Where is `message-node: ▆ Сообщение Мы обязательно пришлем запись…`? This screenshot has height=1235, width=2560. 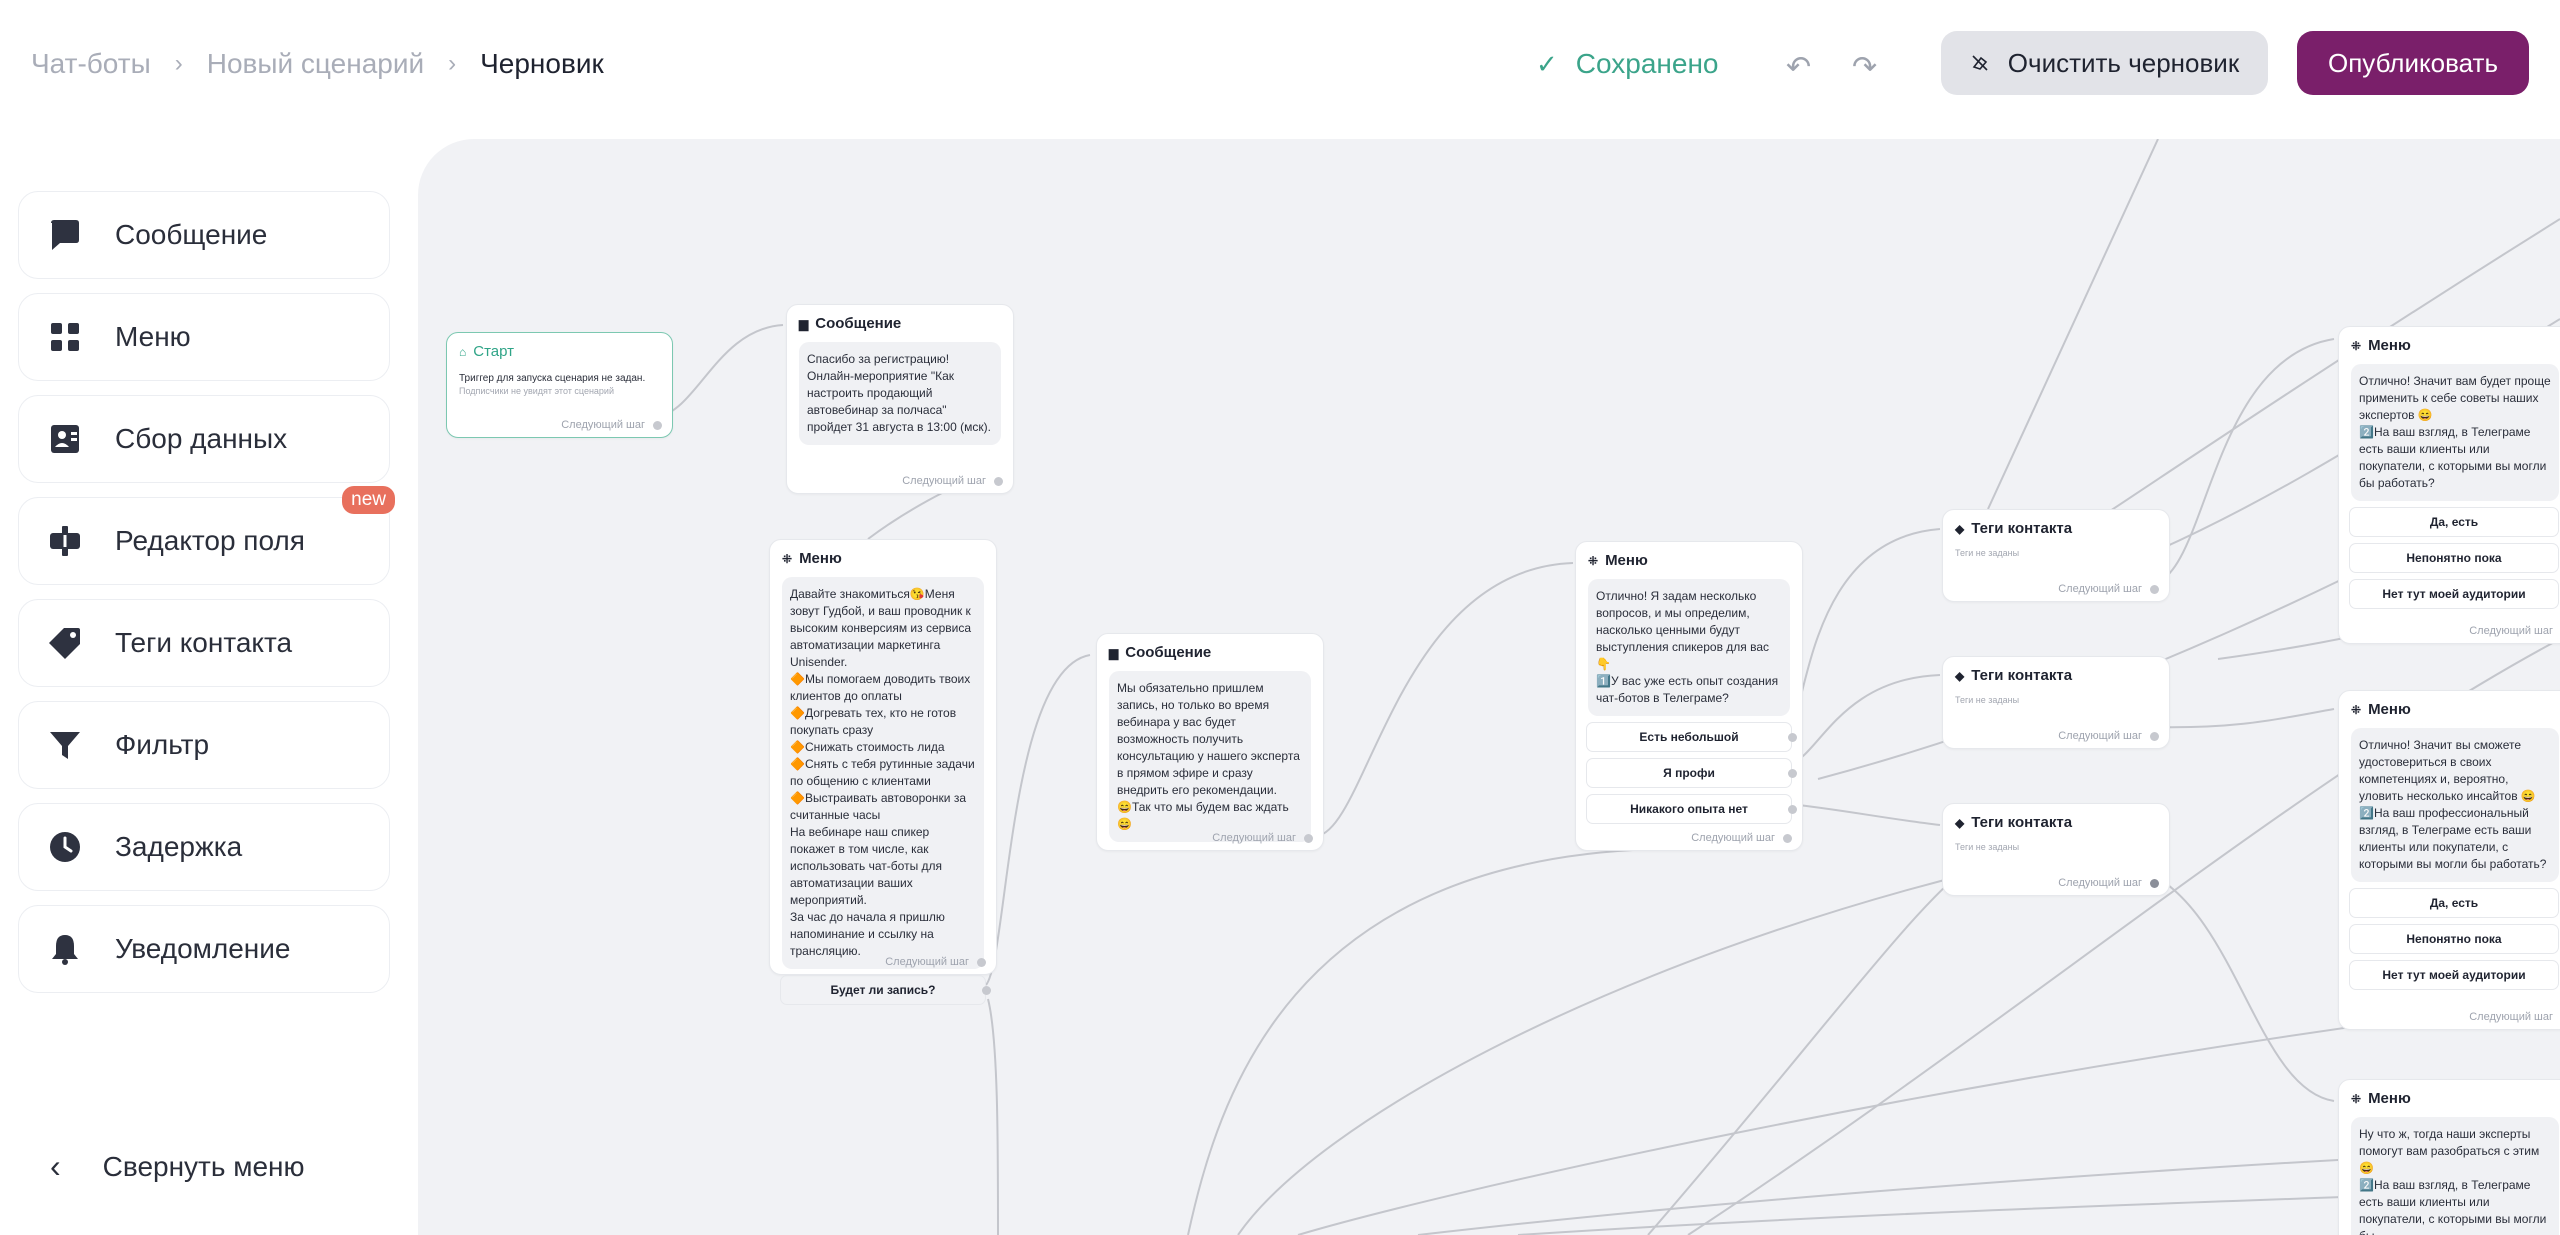
message-node: ▆ Сообщение Мы обязательно пришлем запись… is located at coordinates (1210, 742).